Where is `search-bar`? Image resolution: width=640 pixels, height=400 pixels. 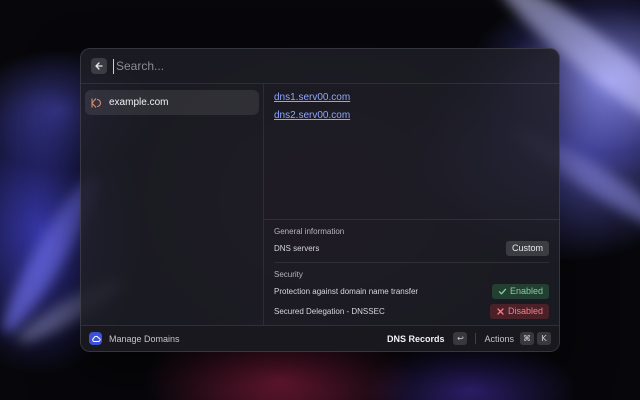
search-bar is located at coordinates (320, 66).